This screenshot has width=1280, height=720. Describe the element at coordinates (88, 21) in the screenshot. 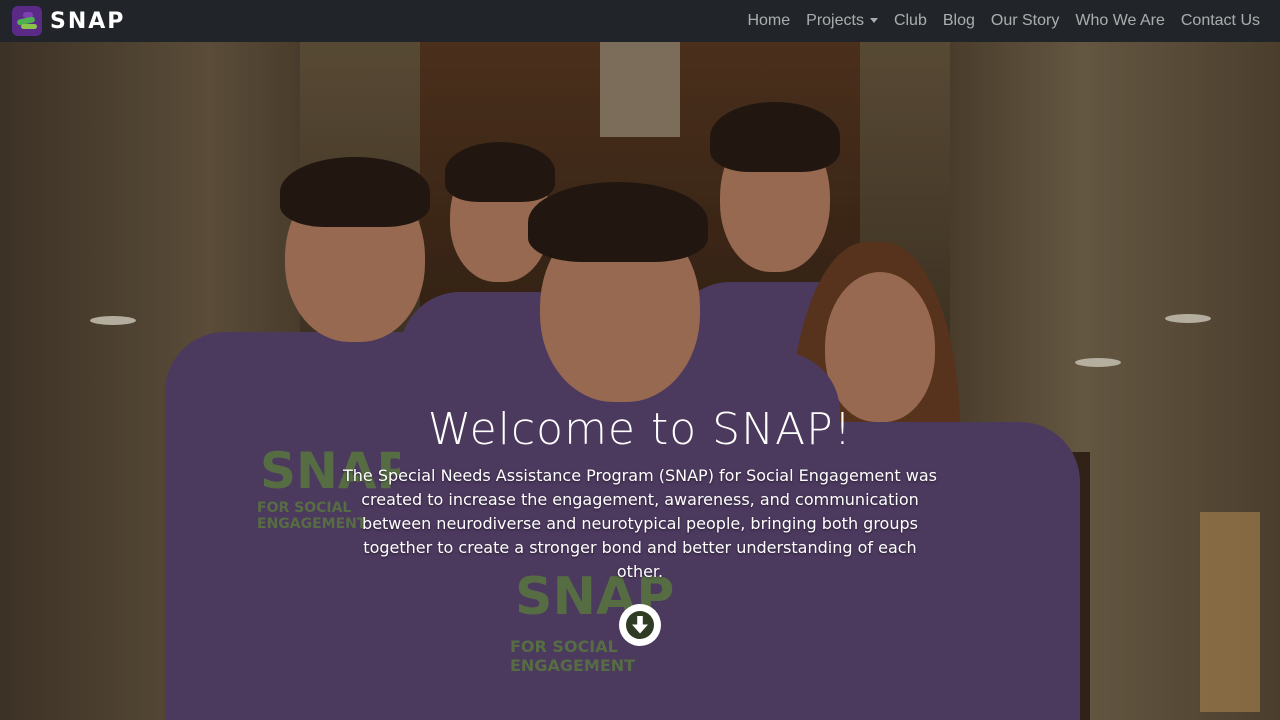

I see `brand-name: SNAP` at that location.